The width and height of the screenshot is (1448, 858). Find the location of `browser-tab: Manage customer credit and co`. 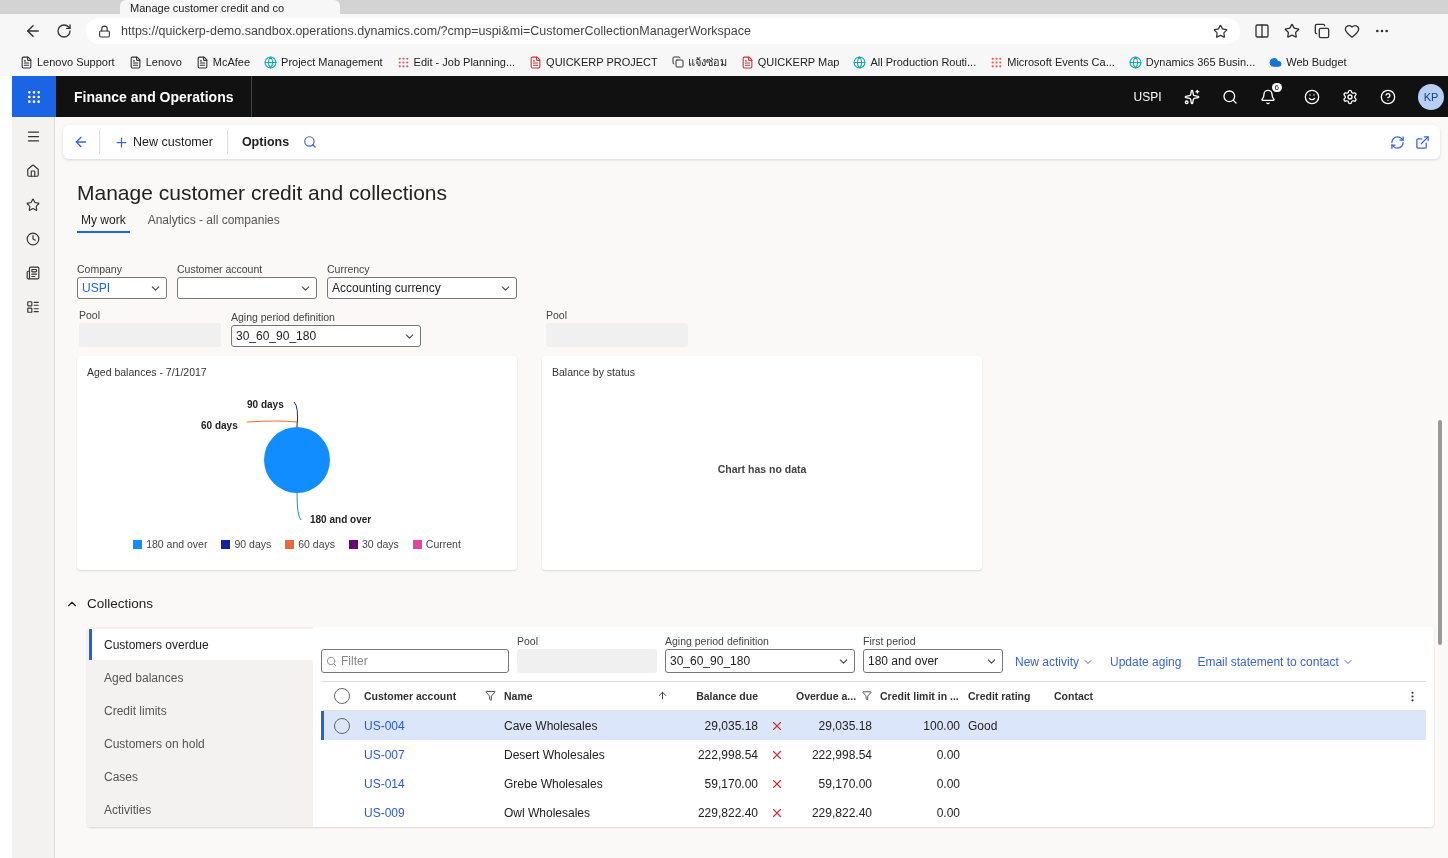

browser-tab: Manage customer credit and co is located at coordinates (230, 7).